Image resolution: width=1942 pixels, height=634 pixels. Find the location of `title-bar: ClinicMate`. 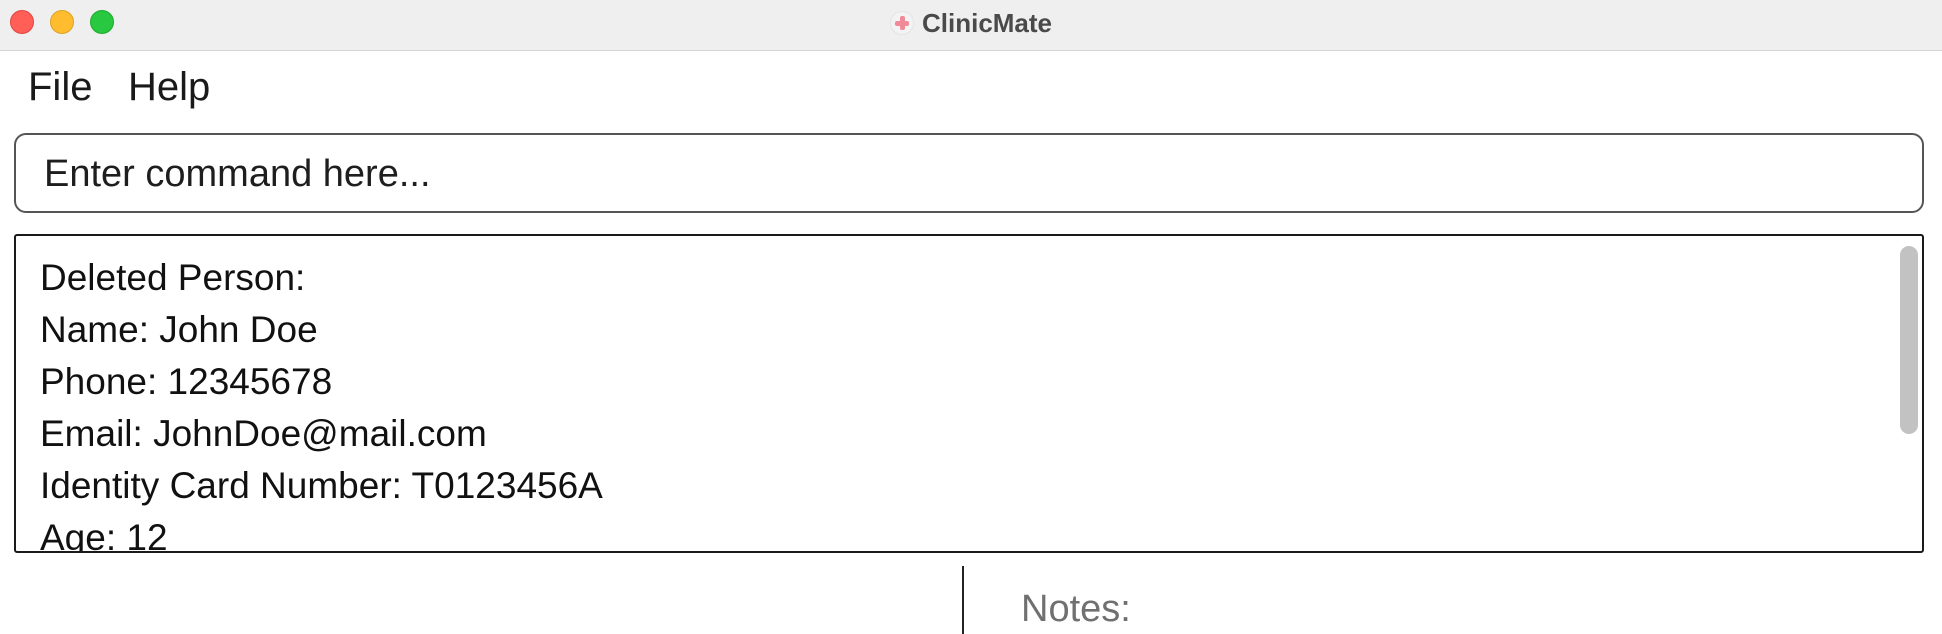

title-bar: ClinicMate is located at coordinates (971, 25).